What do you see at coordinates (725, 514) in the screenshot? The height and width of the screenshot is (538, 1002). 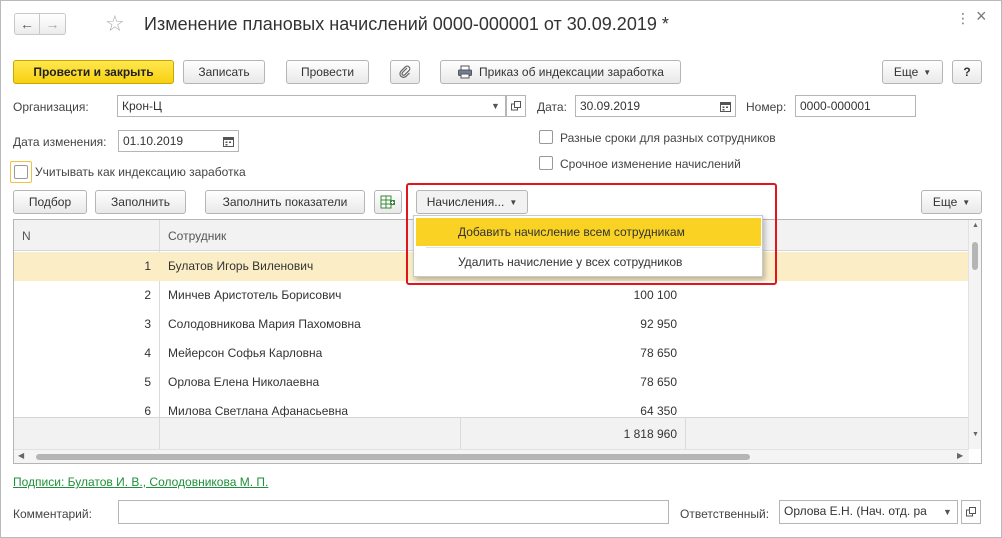 I see `responsible-label: Ответственный:` at bounding box center [725, 514].